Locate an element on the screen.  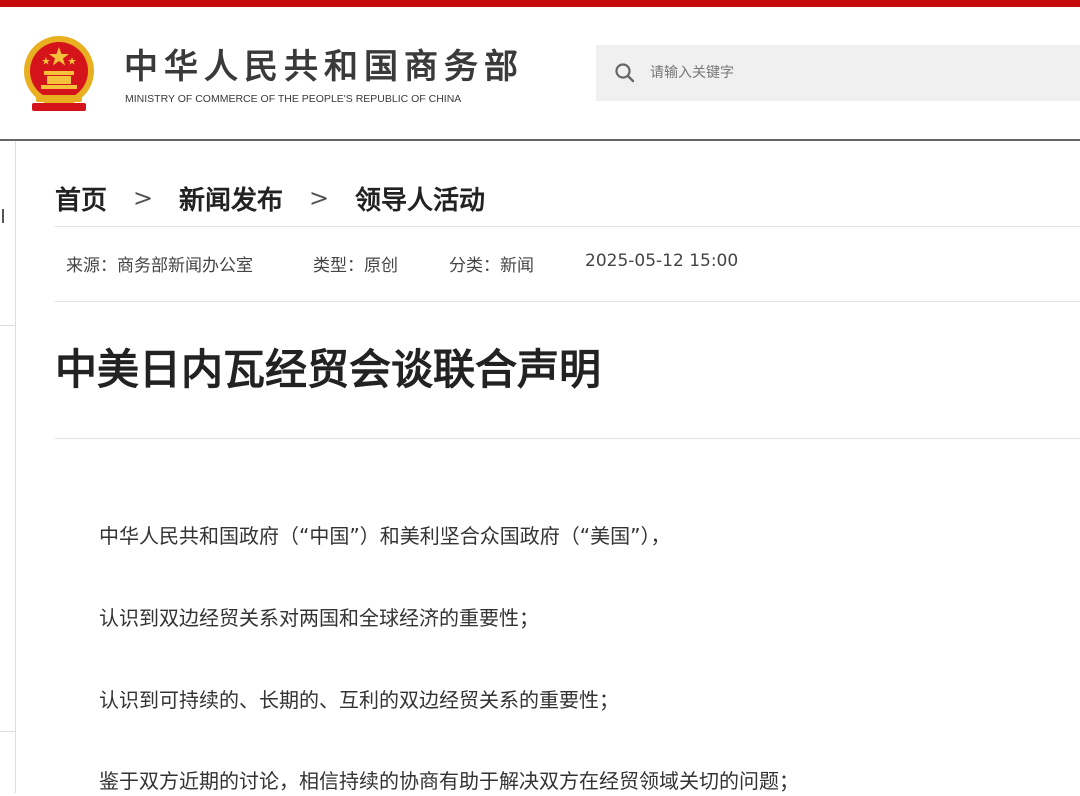
article-title: 中美日内瓦经贸会谈联合声明 is located at coordinates (328, 369).